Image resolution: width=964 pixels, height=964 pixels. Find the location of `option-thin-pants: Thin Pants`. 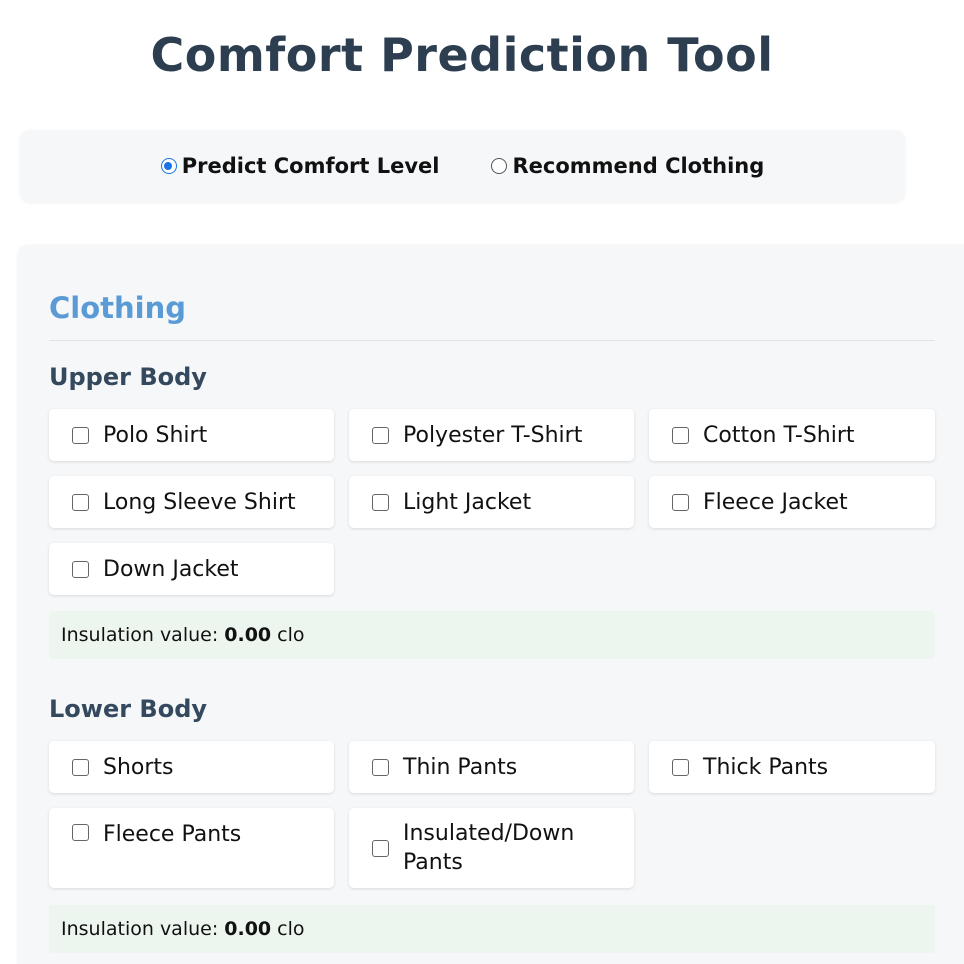

option-thin-pants: Thin Pants is located at coordinates (491, 767).